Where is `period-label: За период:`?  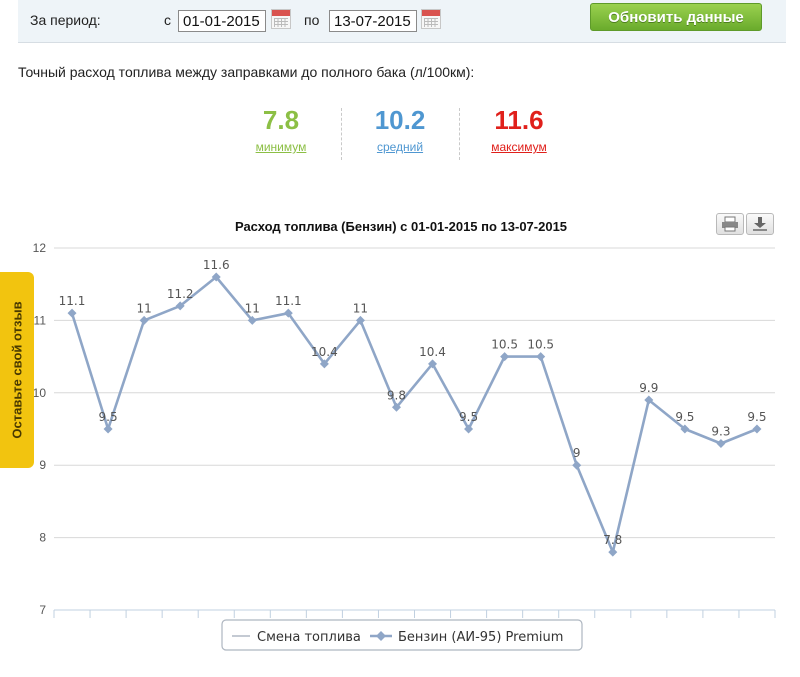 period-label: За период: is located at coordinates (65, 20).